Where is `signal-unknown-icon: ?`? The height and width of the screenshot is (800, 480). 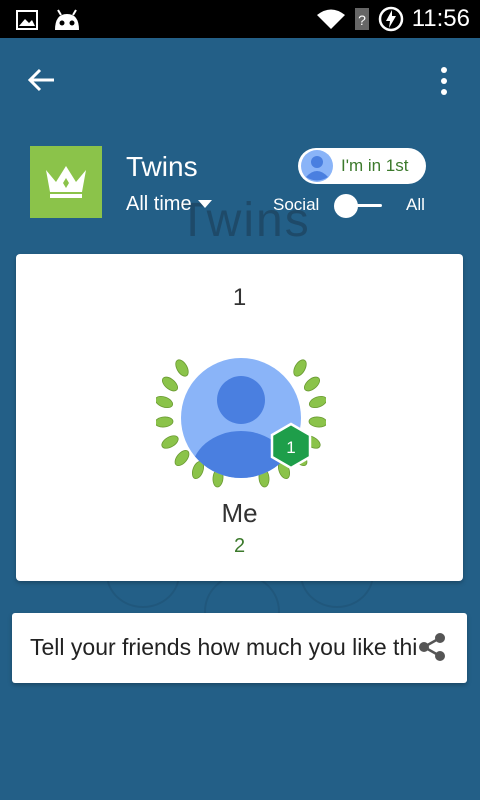
signal-unknown-icon: ? is located at coordinates (361, 19).